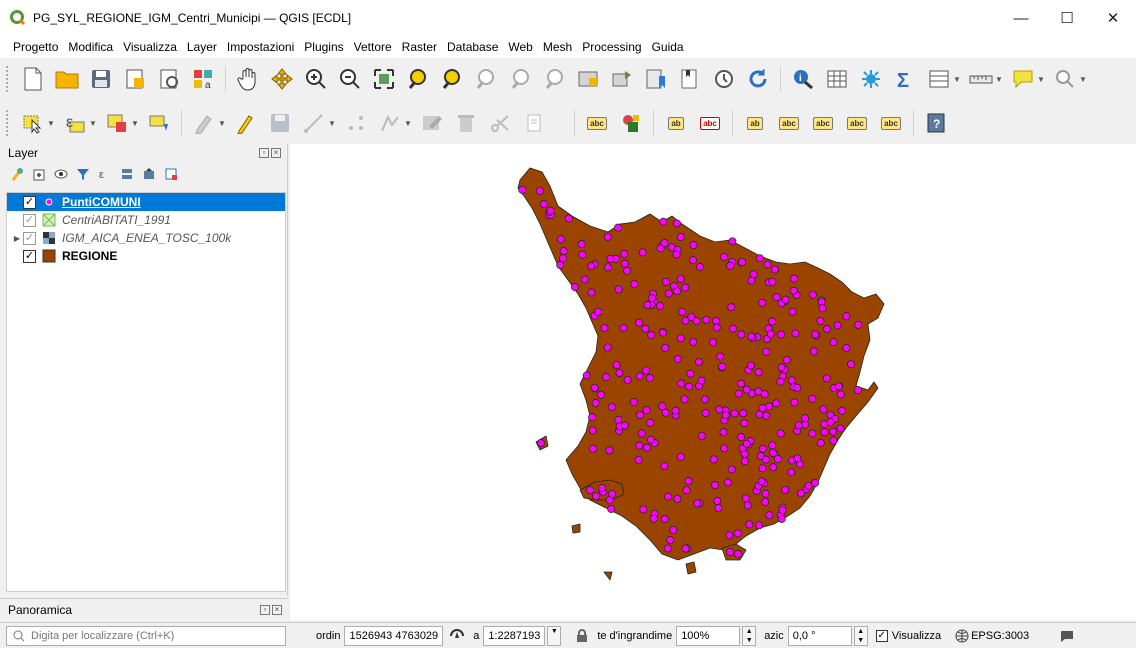 Image resolution: width=1136 pixels, height=648 pixels. What do you see at coordinates (67, 79) in the screenshot?
I see `open-project-icon` at bounding box center [67, 79].